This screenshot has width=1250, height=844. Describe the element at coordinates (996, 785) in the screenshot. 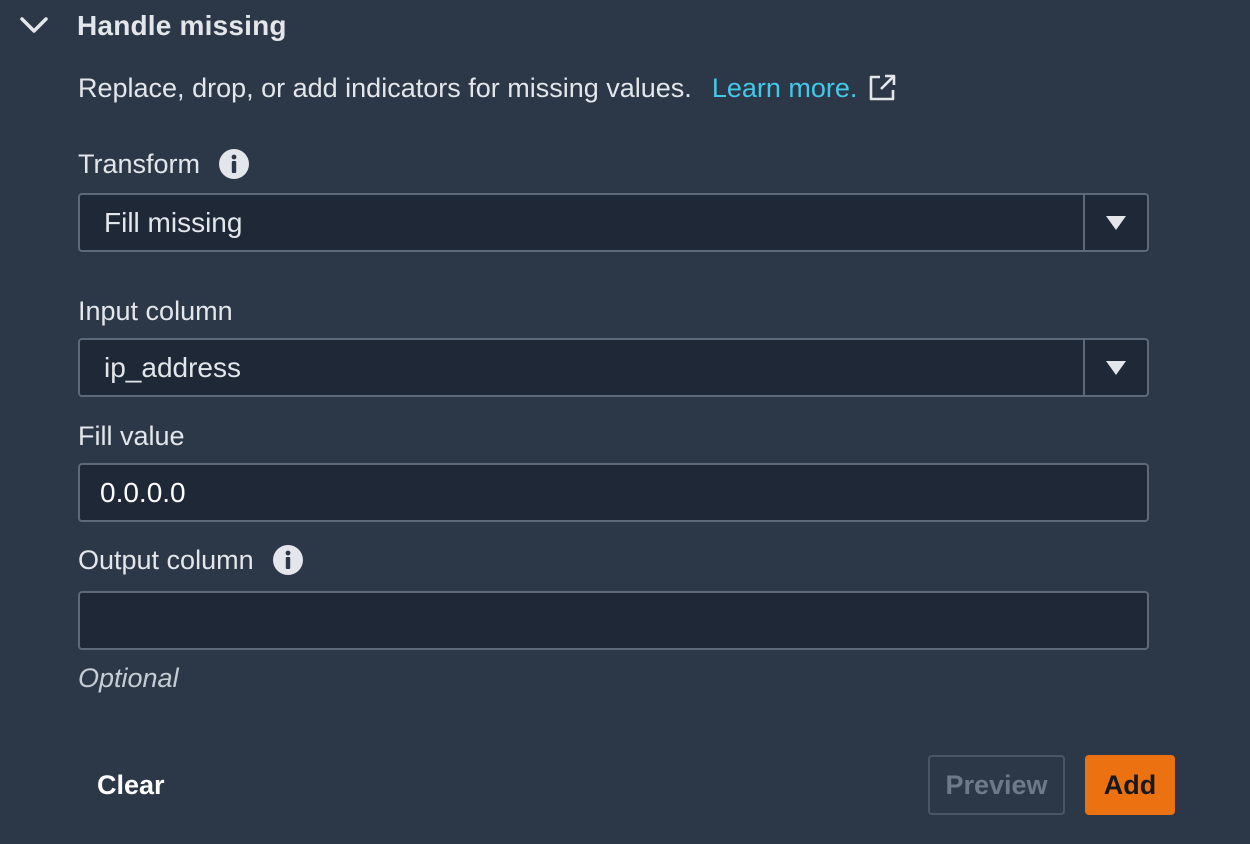

I see `preview-button: Preview` at that location.